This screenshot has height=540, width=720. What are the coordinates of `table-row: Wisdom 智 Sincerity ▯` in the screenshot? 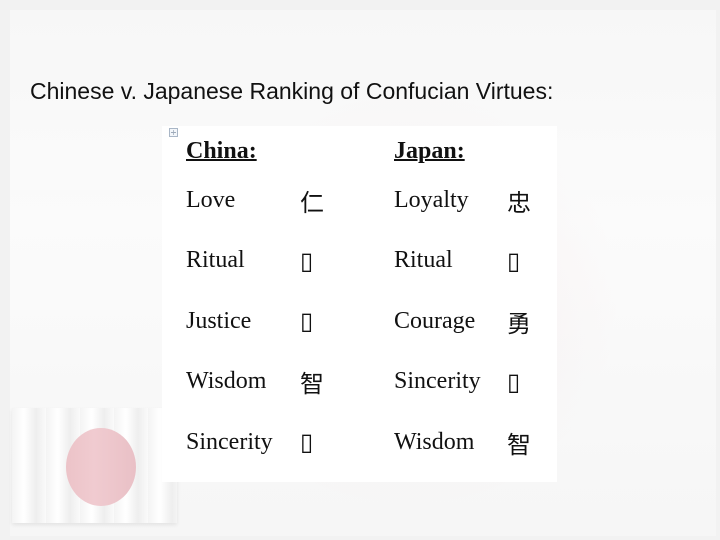 It's located at (371, 382).